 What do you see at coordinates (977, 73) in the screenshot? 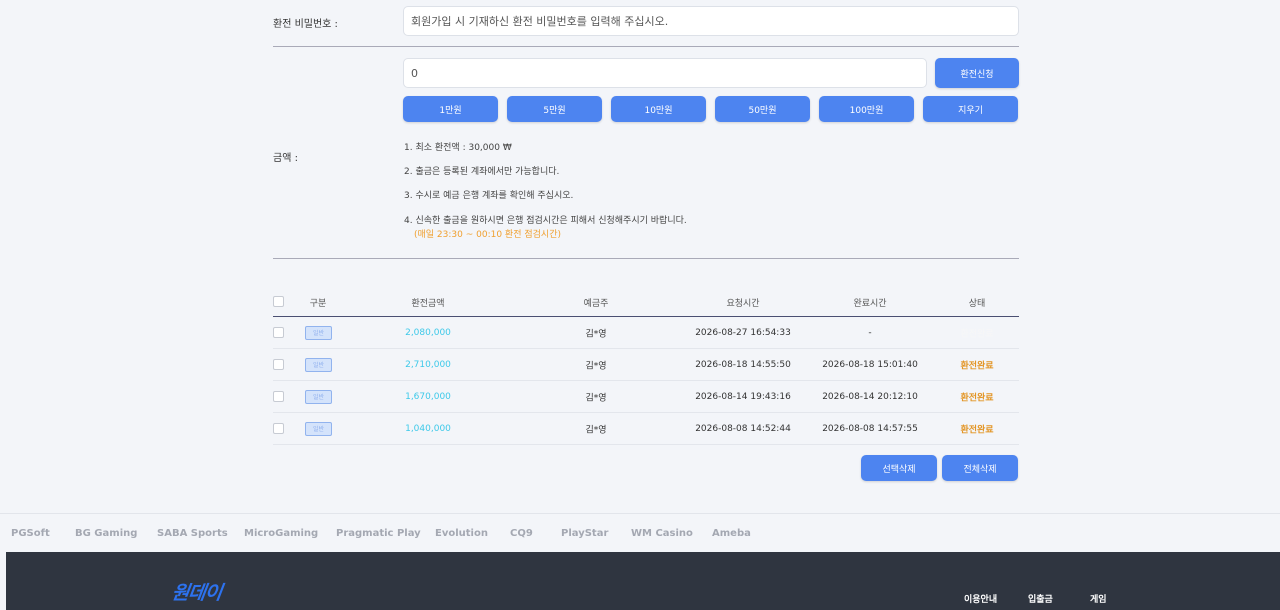
I see `withdraw-submit-button: 환전신청` at bounding box center [977, 73].